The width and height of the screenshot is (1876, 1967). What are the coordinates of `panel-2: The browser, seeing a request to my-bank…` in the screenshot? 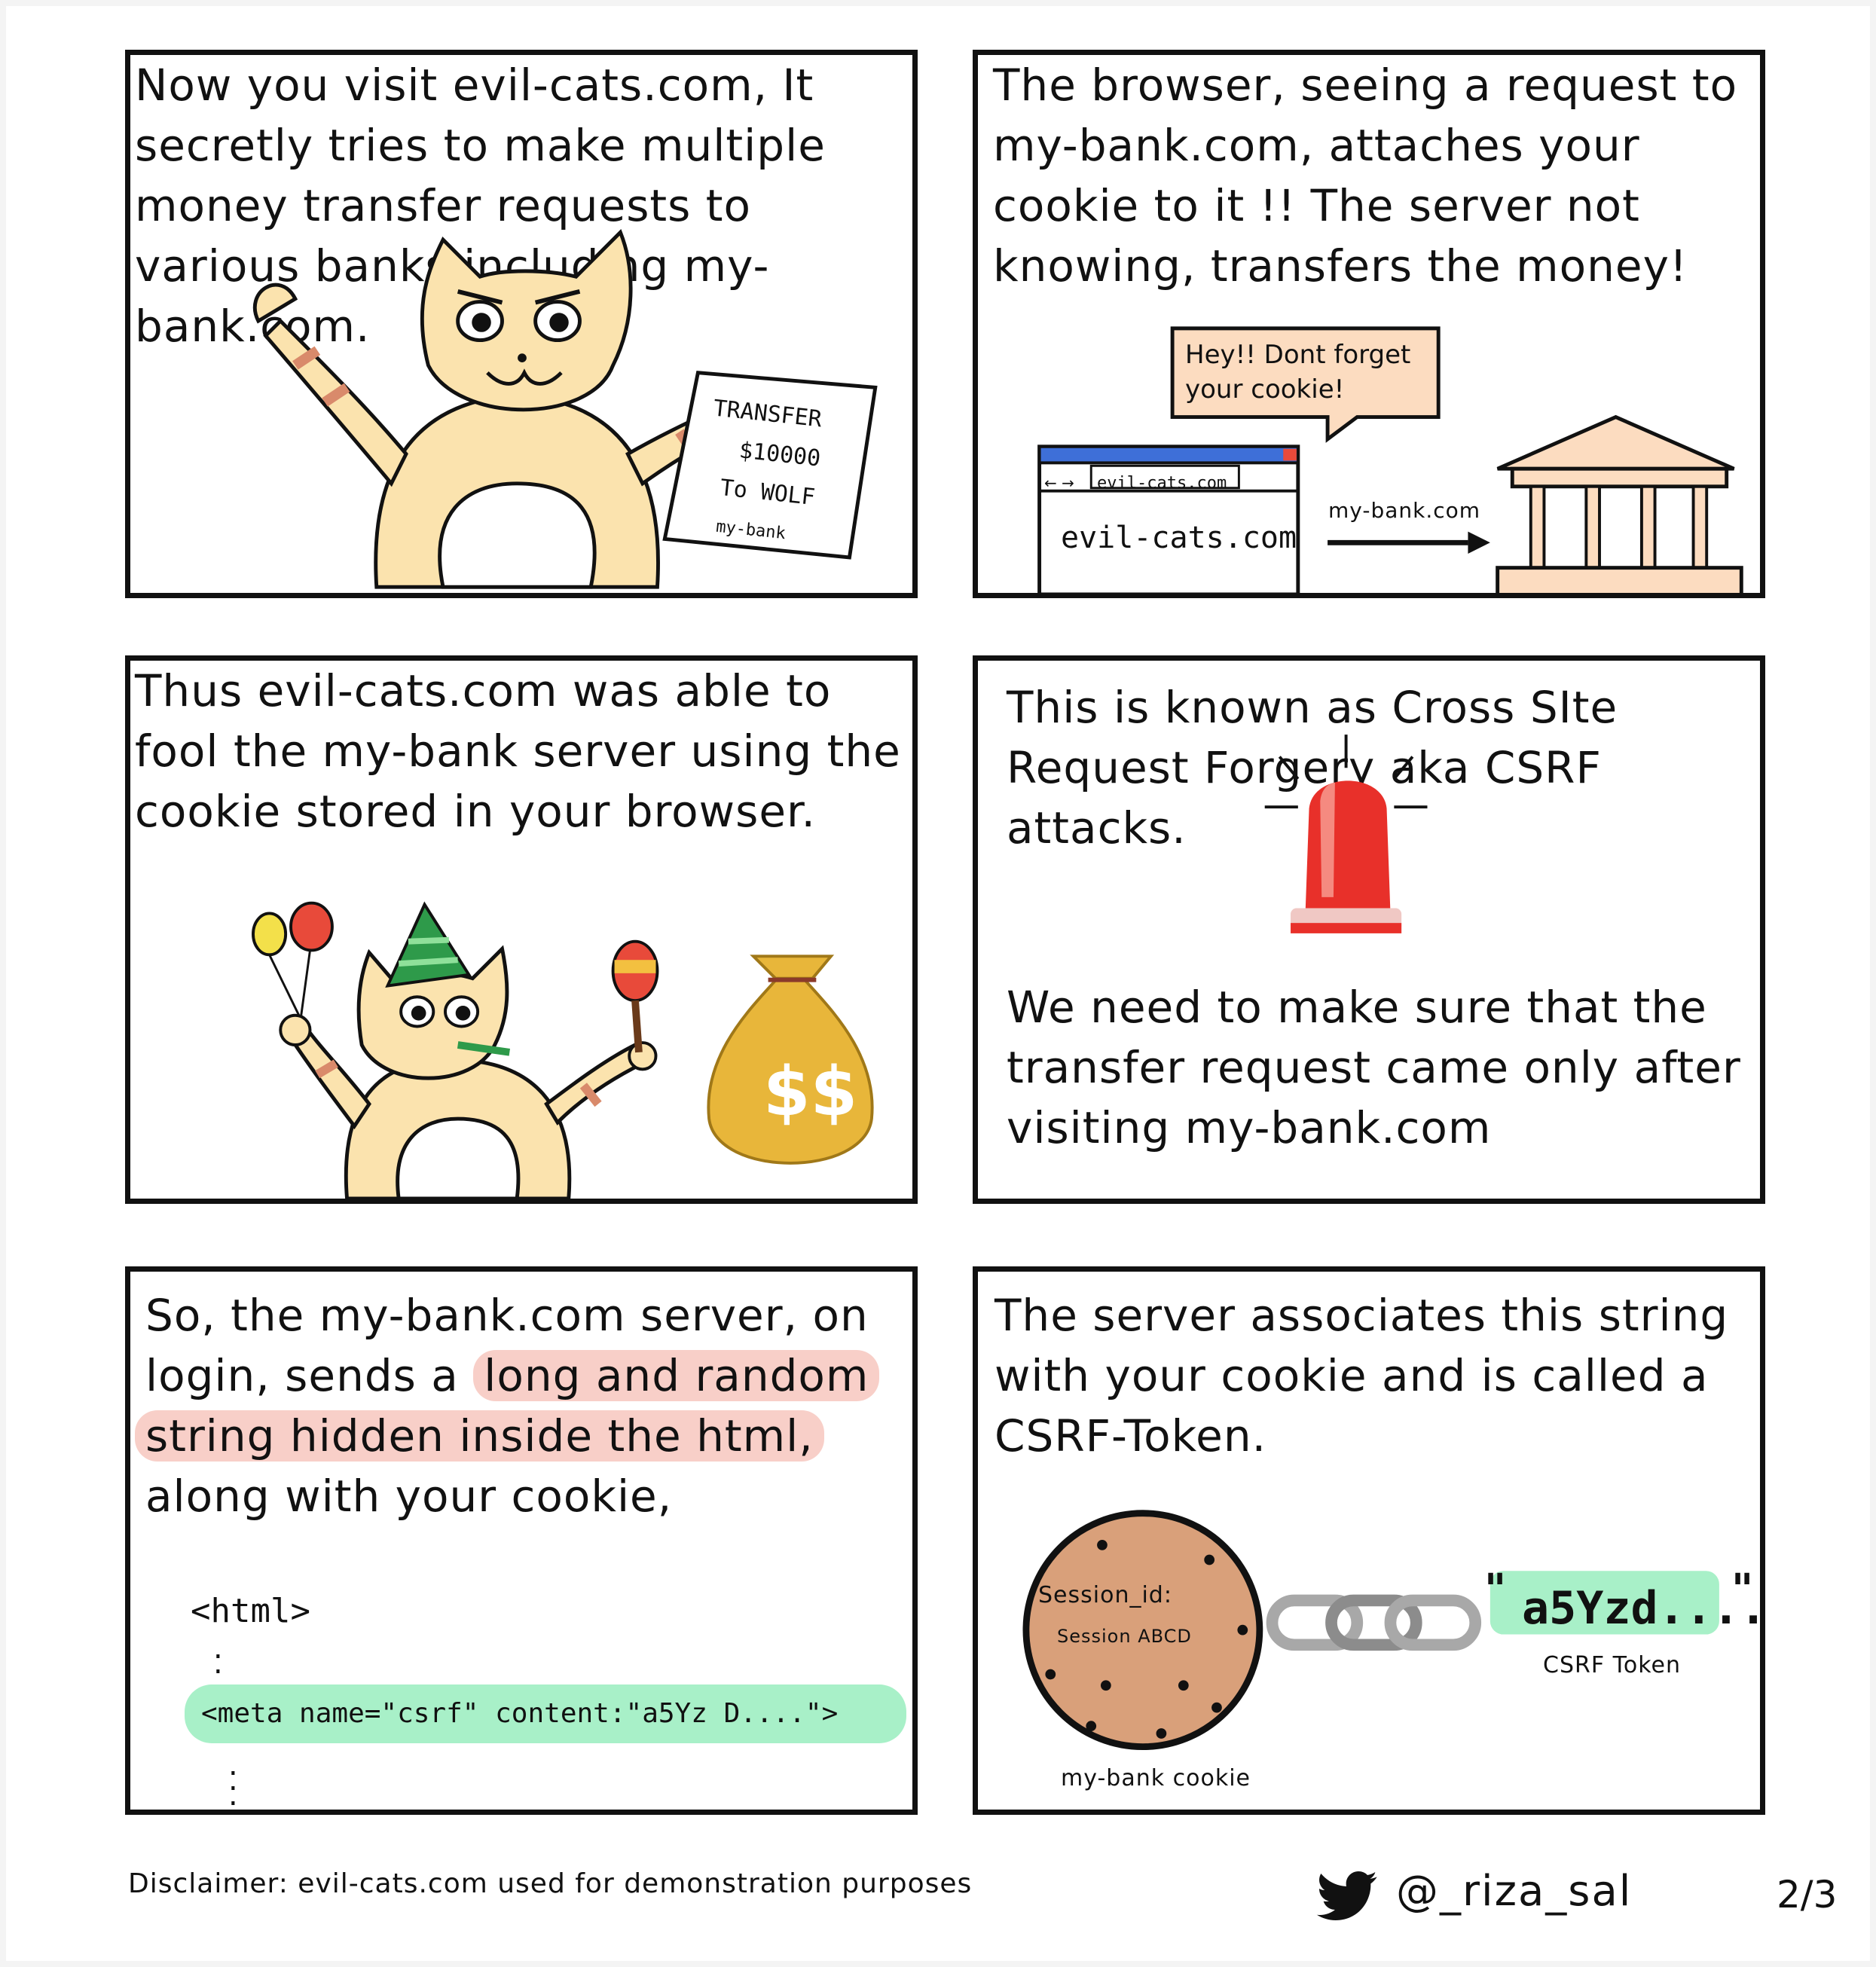 It's located at (1369, 324).